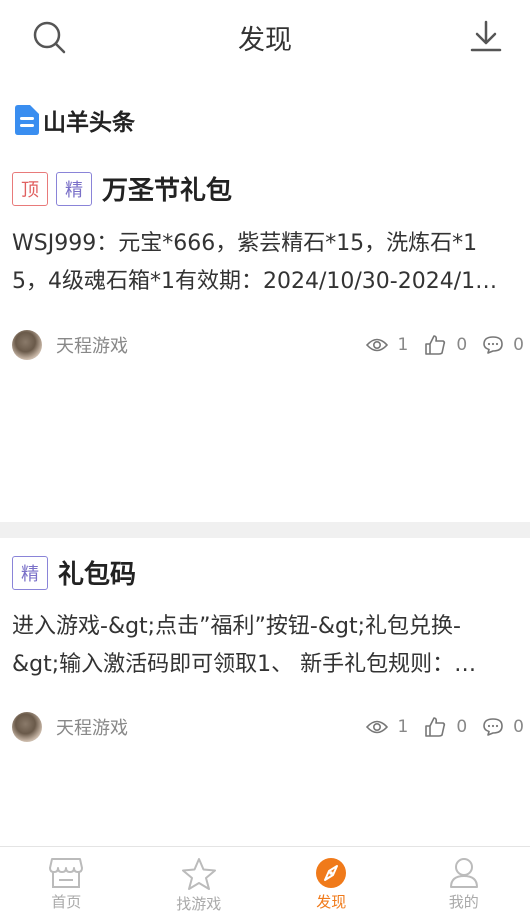 This screenshot has width=530, height=921. I want to click on section-title: 山羊头条, so click(89, 120).